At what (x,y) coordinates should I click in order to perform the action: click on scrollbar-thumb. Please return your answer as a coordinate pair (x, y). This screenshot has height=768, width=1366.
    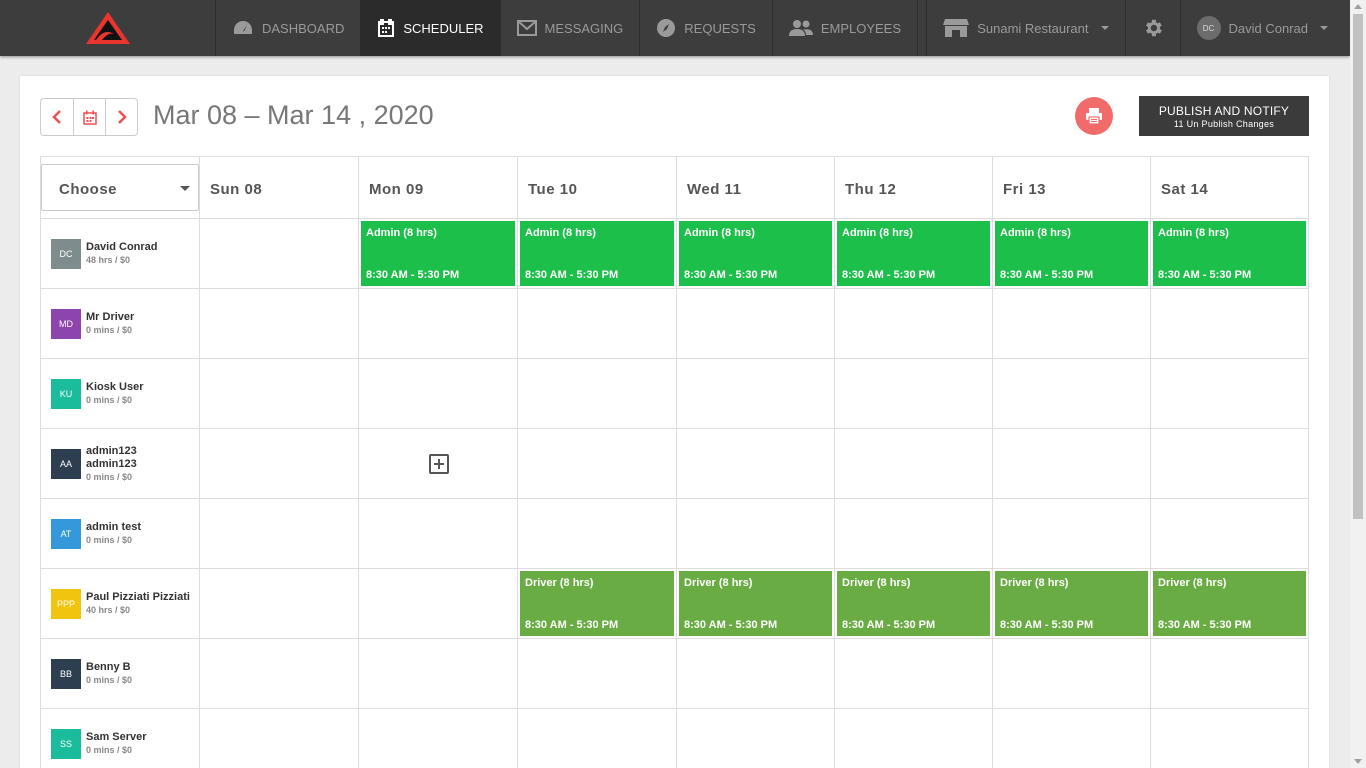
    Looking at the image, I should click on (1358, 266).